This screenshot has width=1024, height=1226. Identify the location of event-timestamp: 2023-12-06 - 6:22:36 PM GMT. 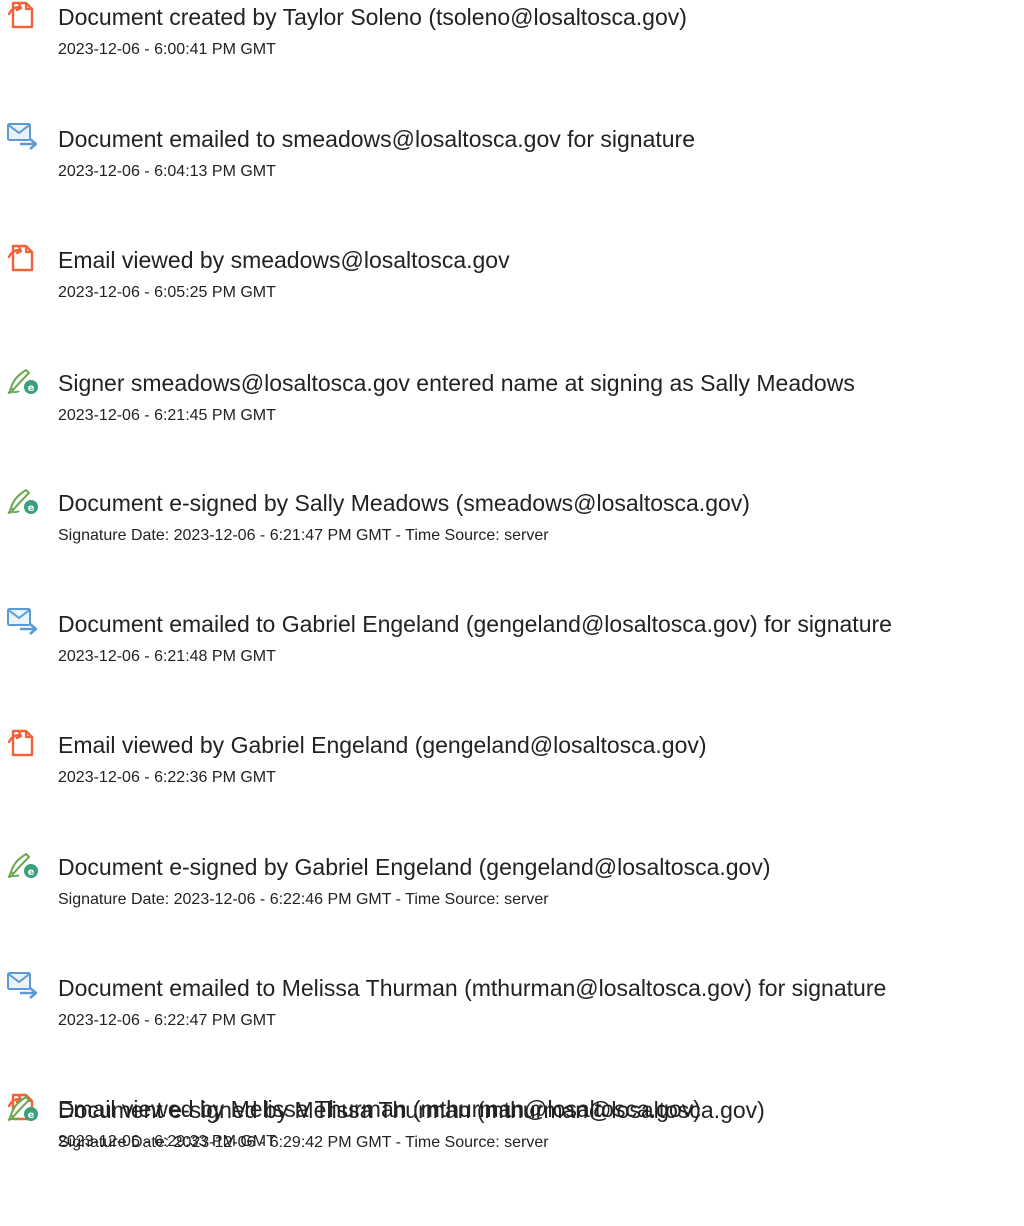
(167, 777).